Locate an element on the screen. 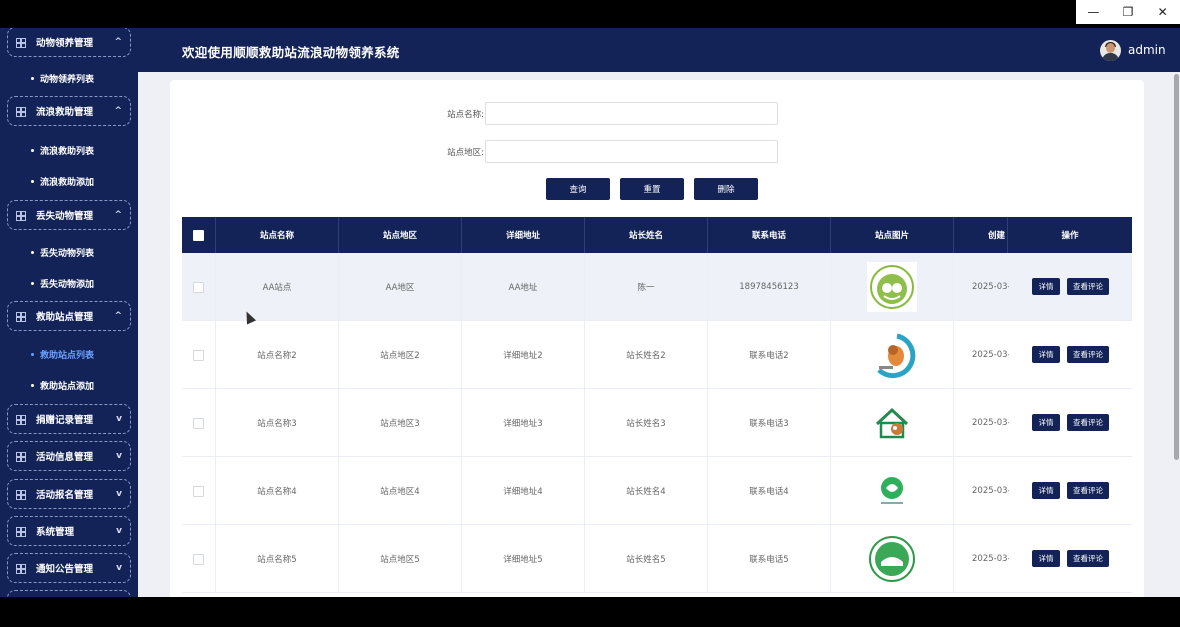  menu-group-announcements: 通知公告管理 v is located at coordinates (69, 568).